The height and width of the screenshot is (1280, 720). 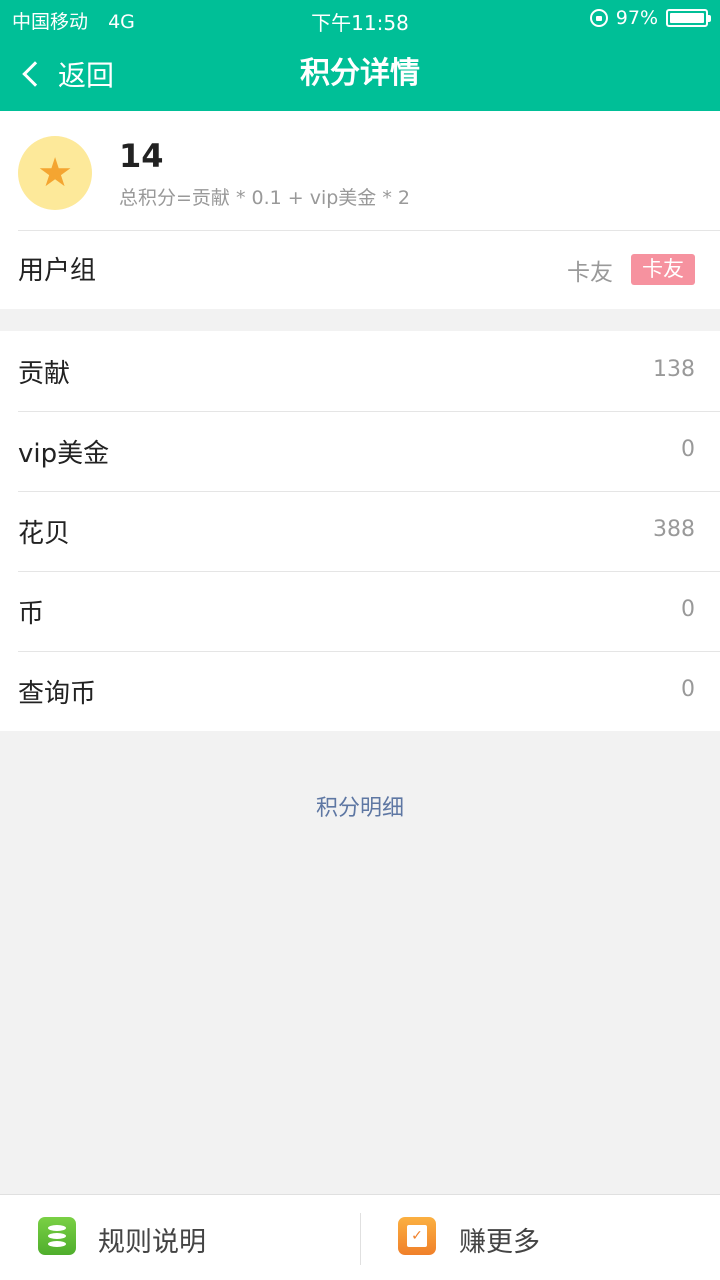 I want to click on list-item-huabei: 花贝 388, so click(x=360, y=531).